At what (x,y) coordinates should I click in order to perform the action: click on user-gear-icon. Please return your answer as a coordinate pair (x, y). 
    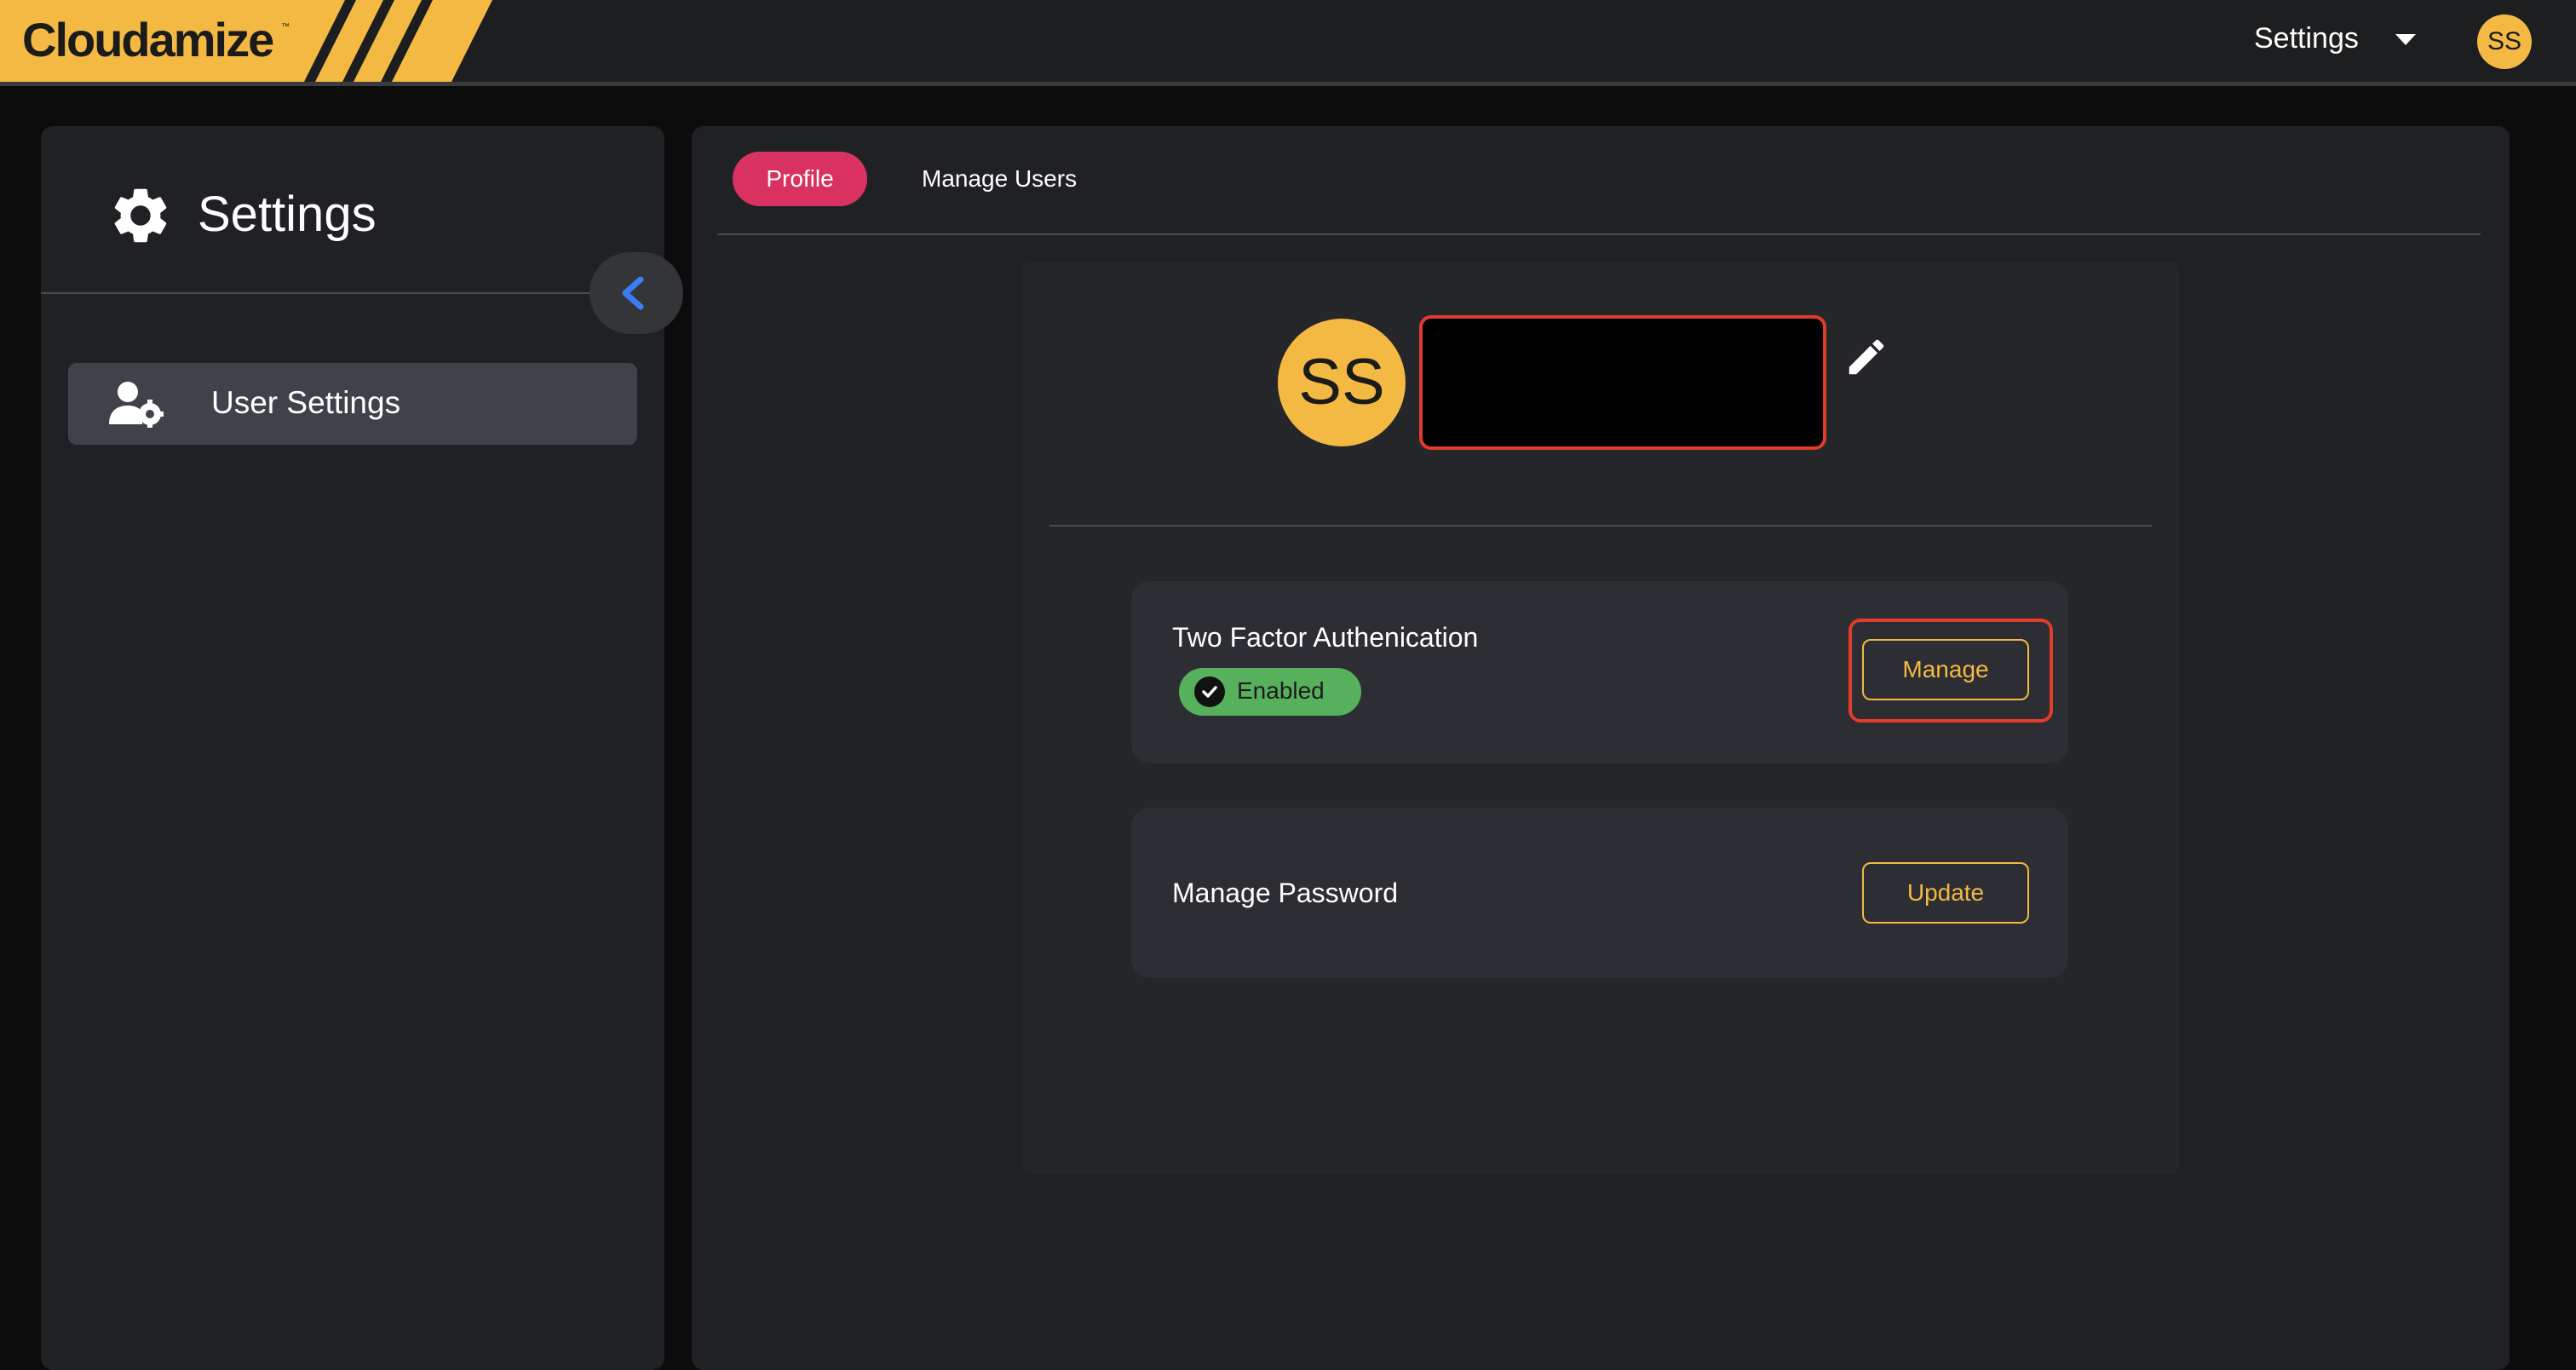
    Looking at the image, I should click on (136, 406).